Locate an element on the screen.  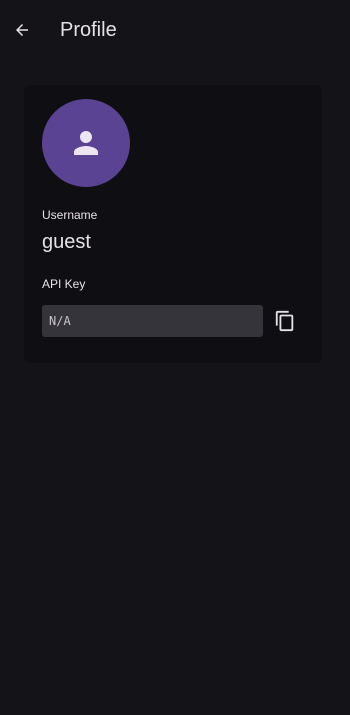
back-button is located at coordinates (22, 30).